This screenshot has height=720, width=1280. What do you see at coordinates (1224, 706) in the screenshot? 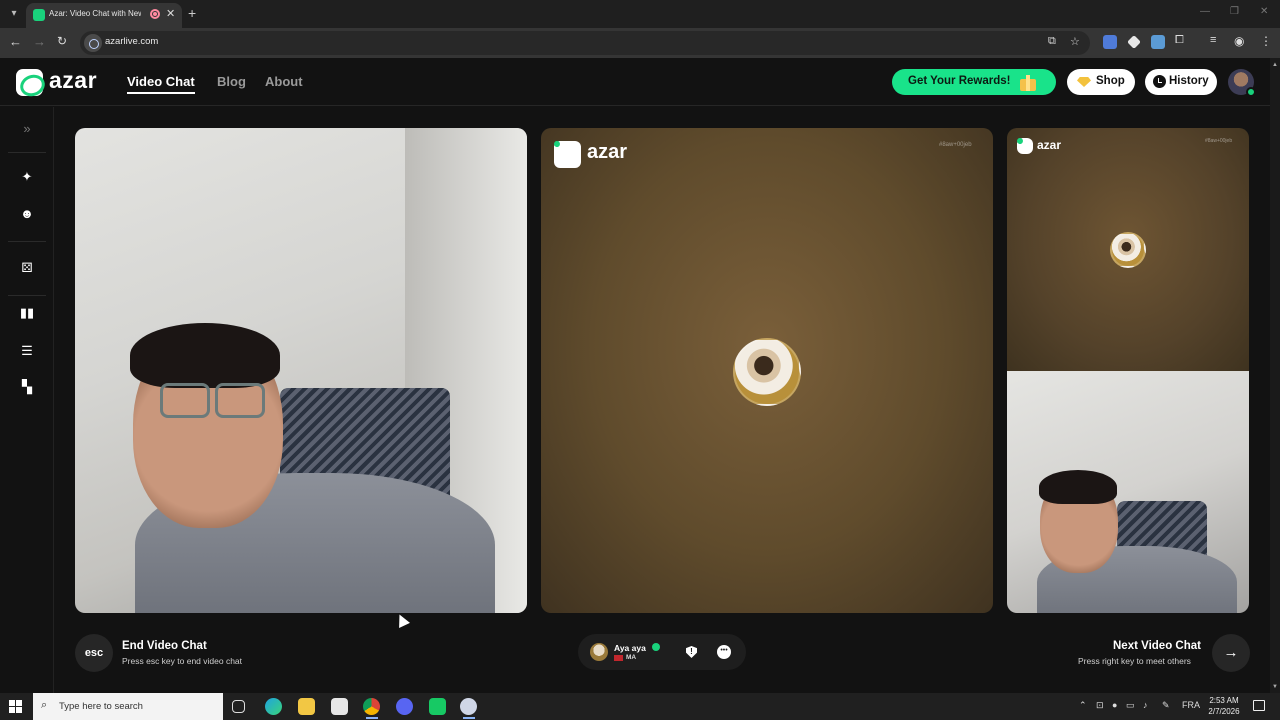
I see `taskbar-clock: 2:53 AM 2/7/2026` at bounding box center [1224, 706].